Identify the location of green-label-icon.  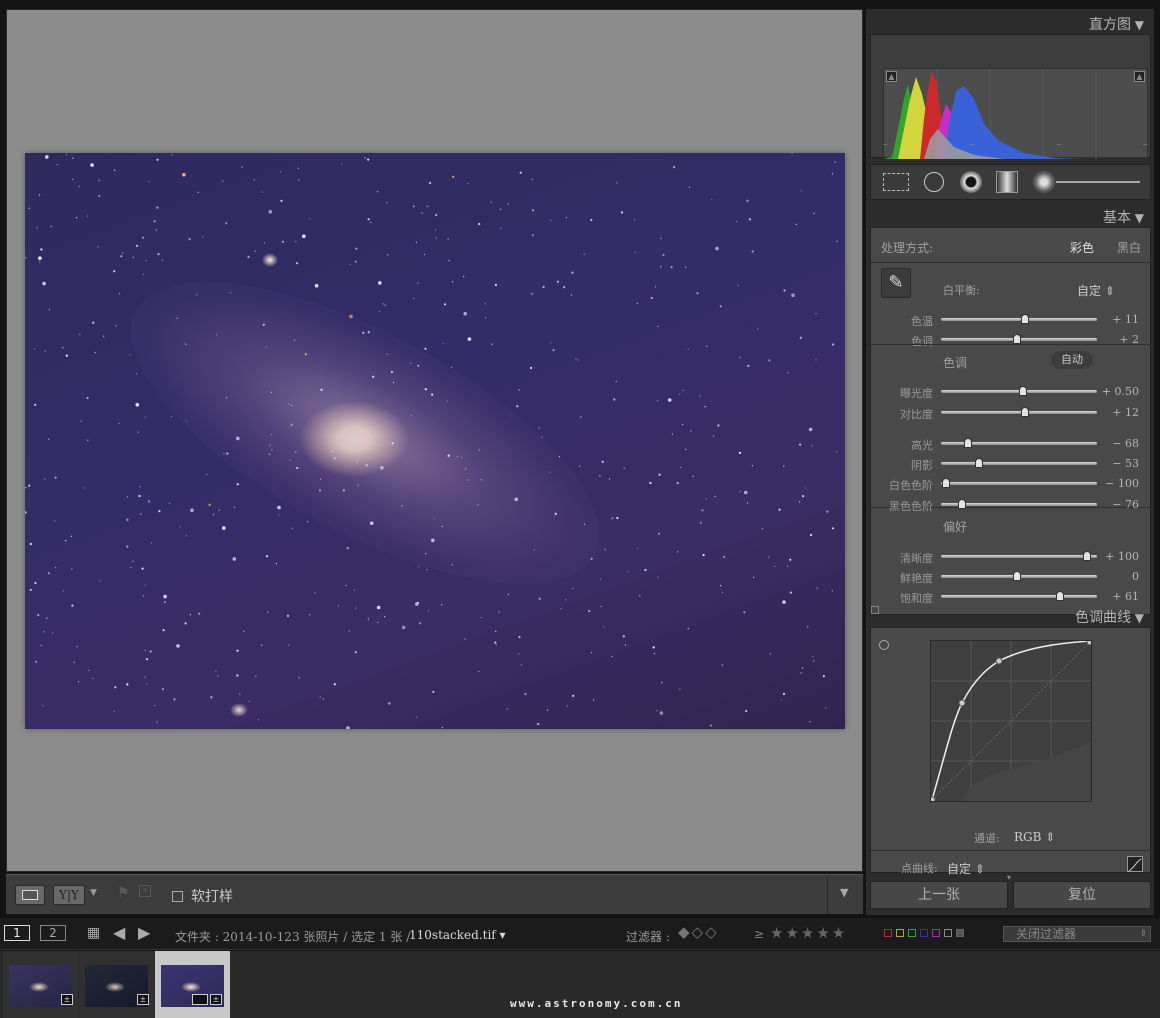
(912, 933).